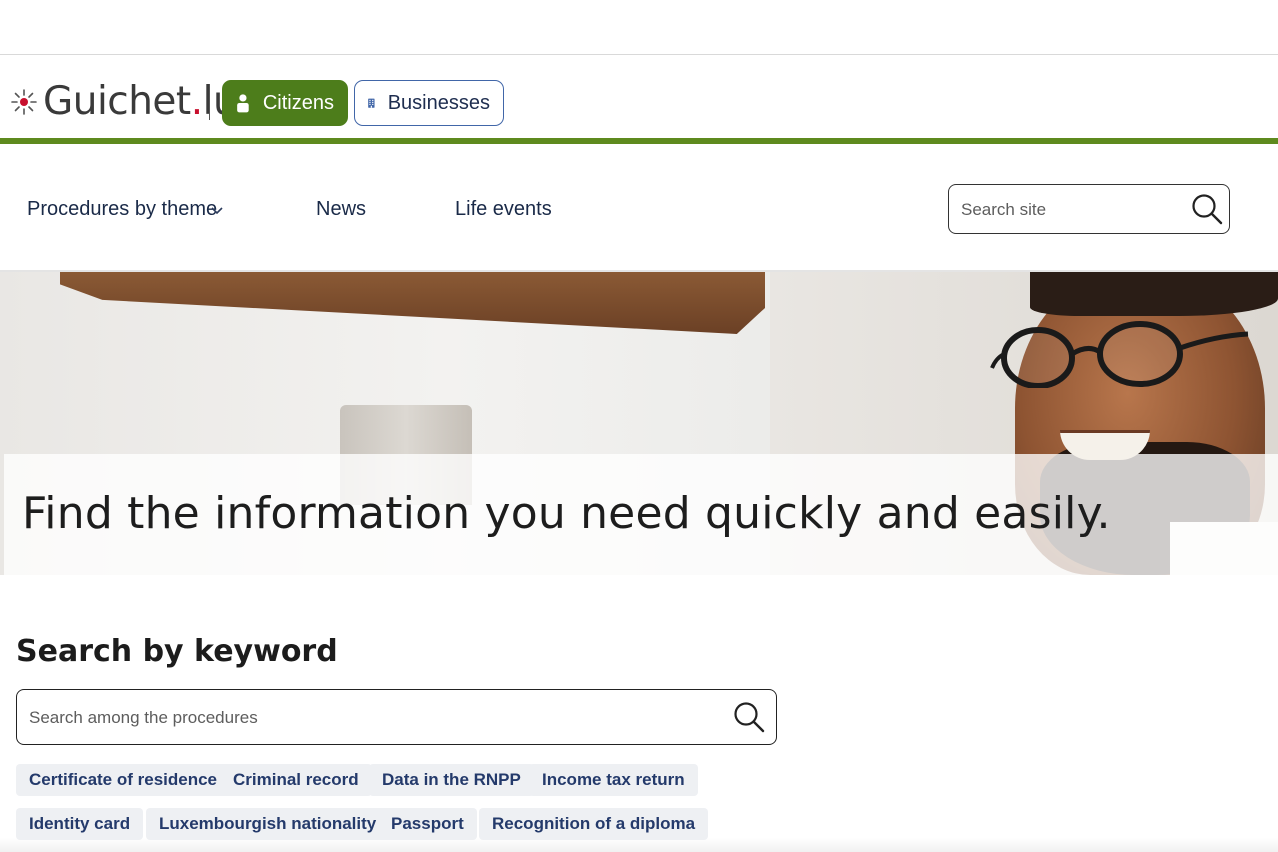  I want to click on logo-burst-icon, so click(24, 102).